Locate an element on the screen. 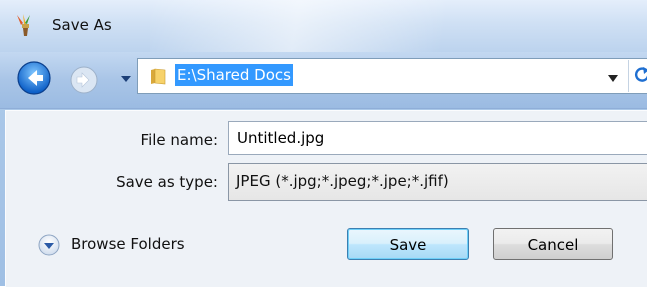 The height and width of the screenshot is (287, 647). recent-pages-dropdown-icon is located at coordinates (126, 79).